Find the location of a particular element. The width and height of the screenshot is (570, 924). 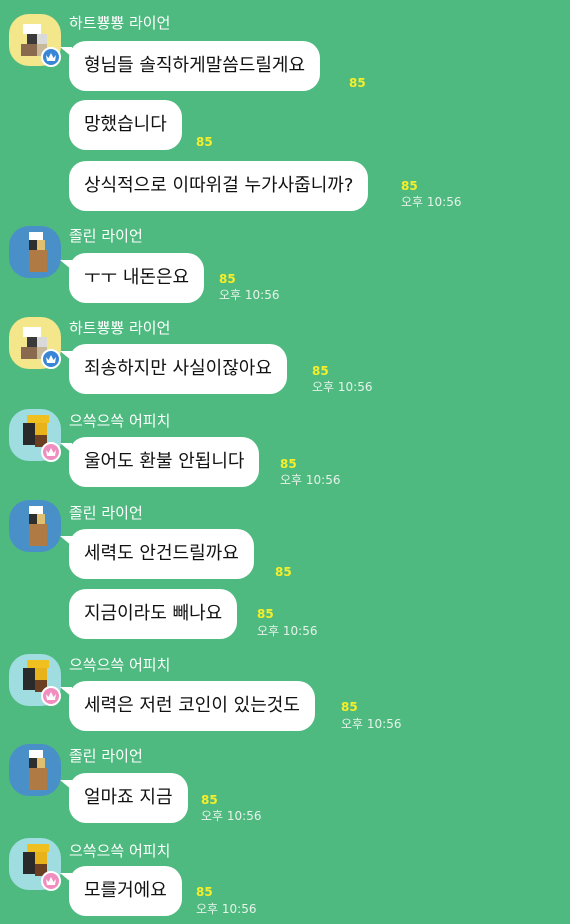

message-bubble: 망했습니다 is located at coordinates (125, 125).